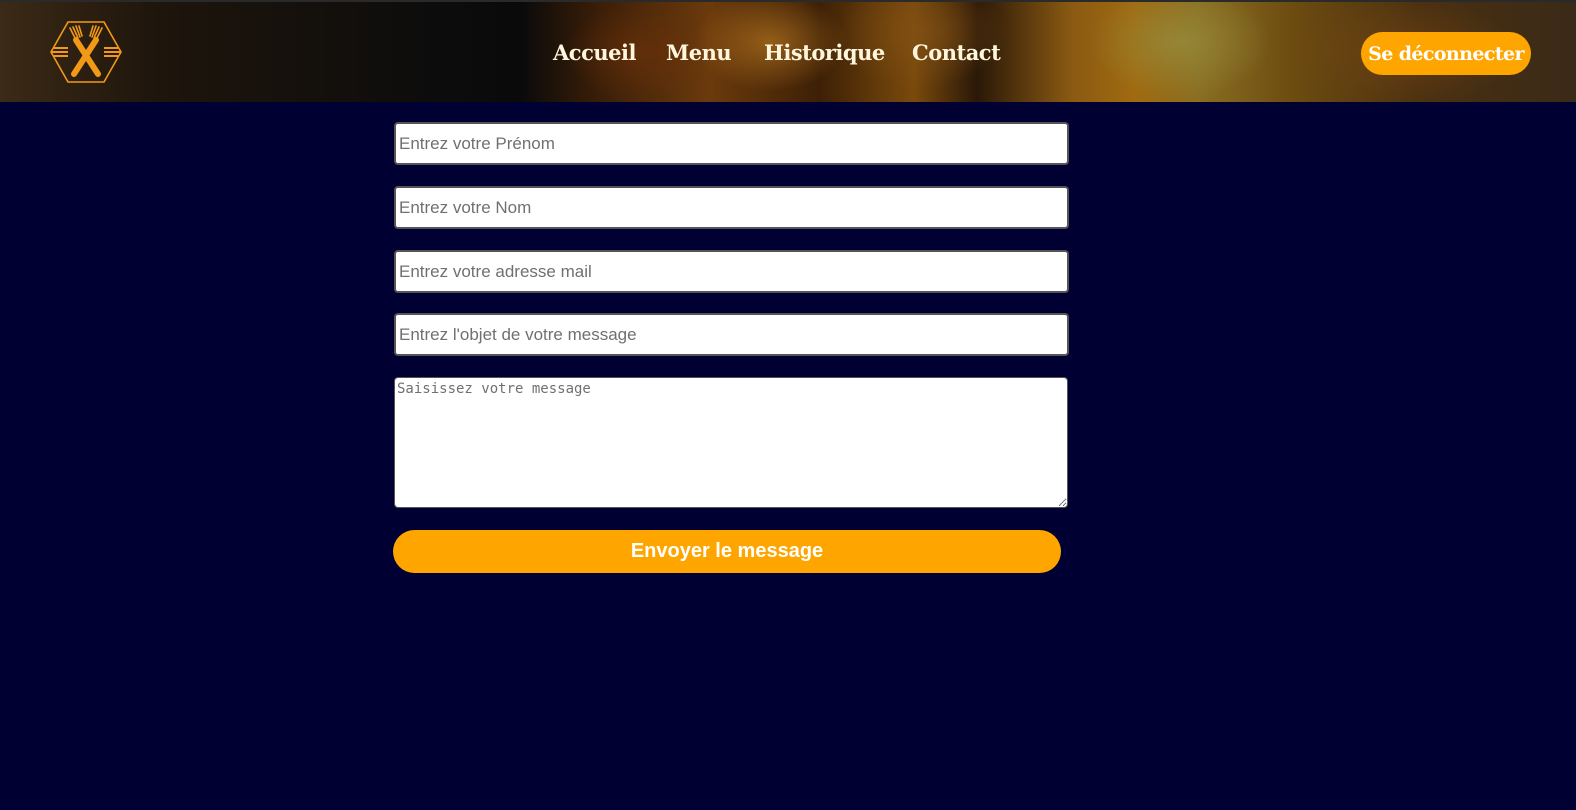  I want to click on logout-button: Se déconnecter, so click(1446, 53).